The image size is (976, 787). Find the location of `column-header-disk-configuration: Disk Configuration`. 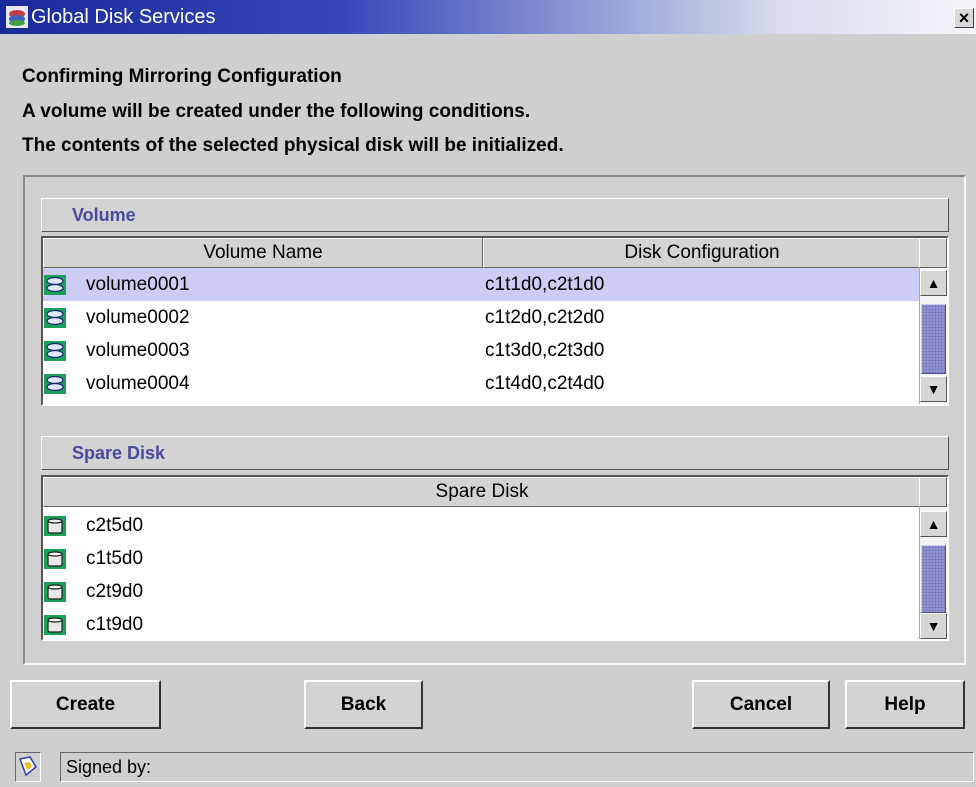

column-header-disk-configuration: Disk Configuration is located at coordinates (702, 253).